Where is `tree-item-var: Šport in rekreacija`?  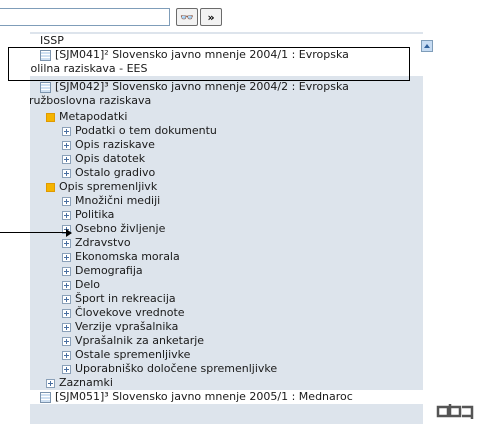 tree-item-var: Šport in rekreacija is located at coordinates (119, 299).